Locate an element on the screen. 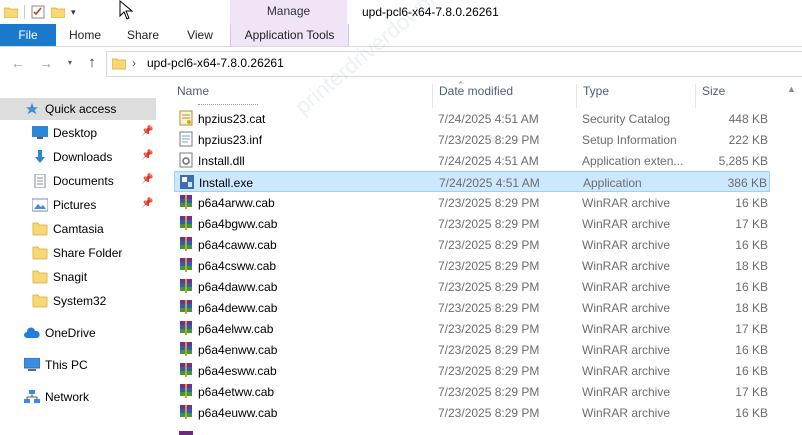 This screenshot has width=802, height=435. file-size: 222 KB is located at coordinates (748, 140).